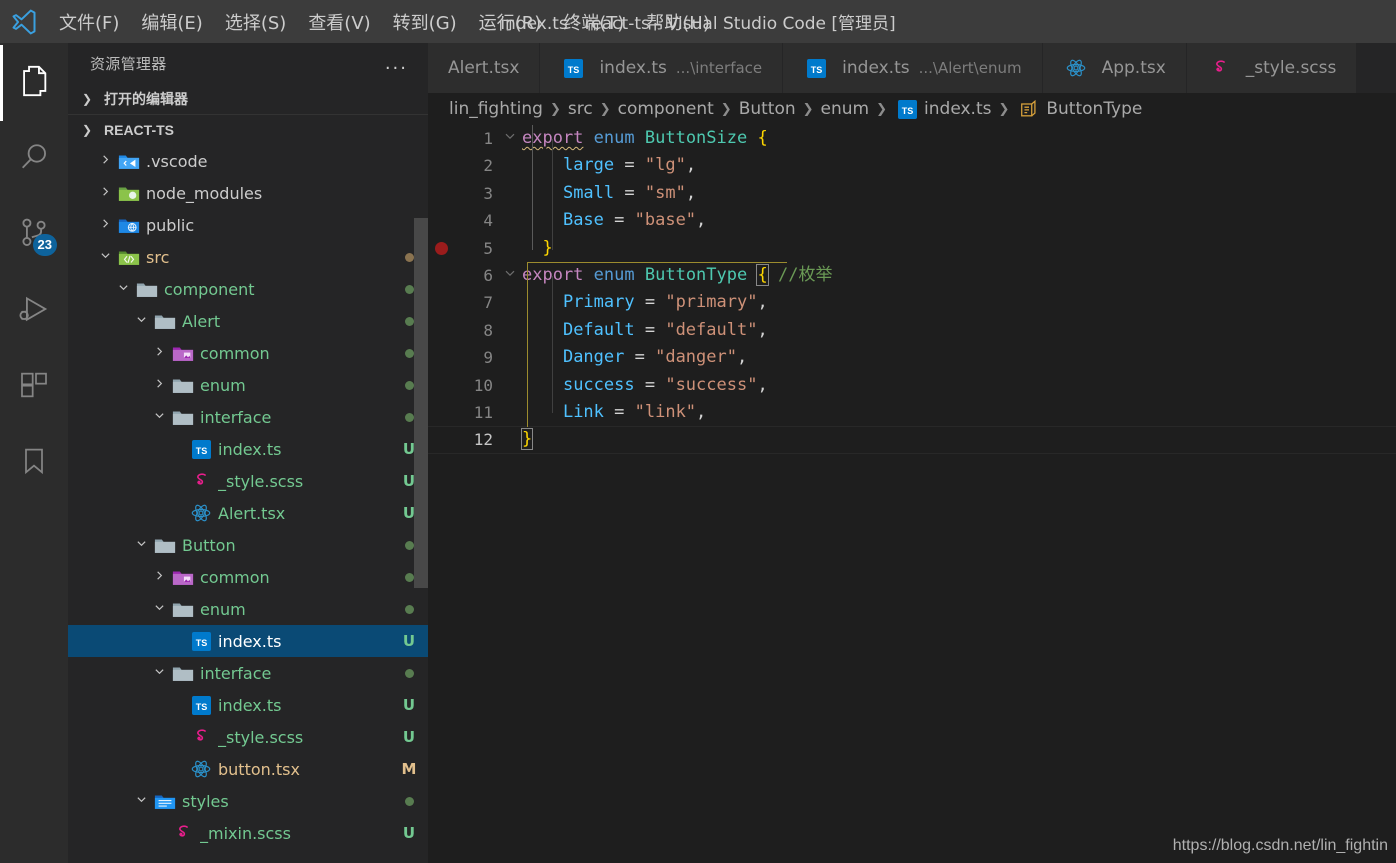 The width and height of the screenshot is (1396, 863). I want to click on react-icon, so click(201, 513).